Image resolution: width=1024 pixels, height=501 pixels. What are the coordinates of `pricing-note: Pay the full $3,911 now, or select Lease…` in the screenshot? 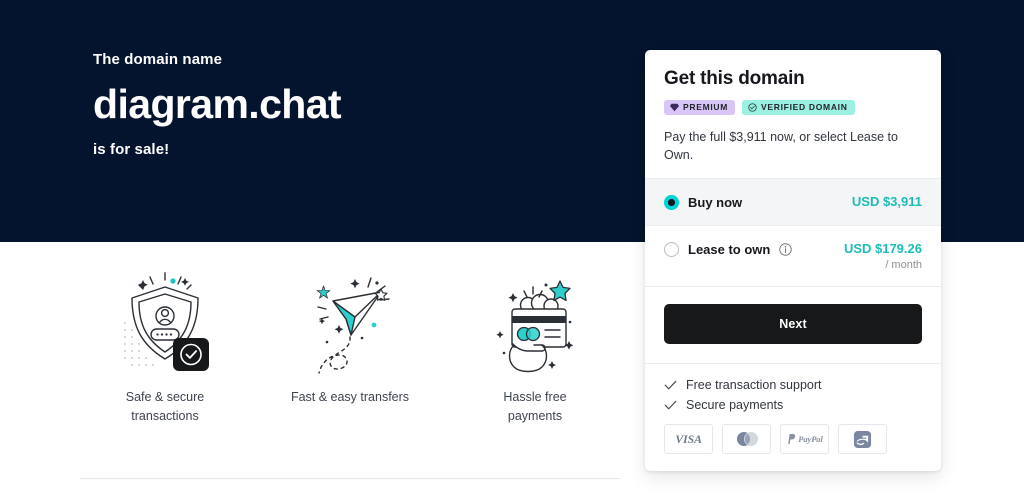 It's located at (781, 146).